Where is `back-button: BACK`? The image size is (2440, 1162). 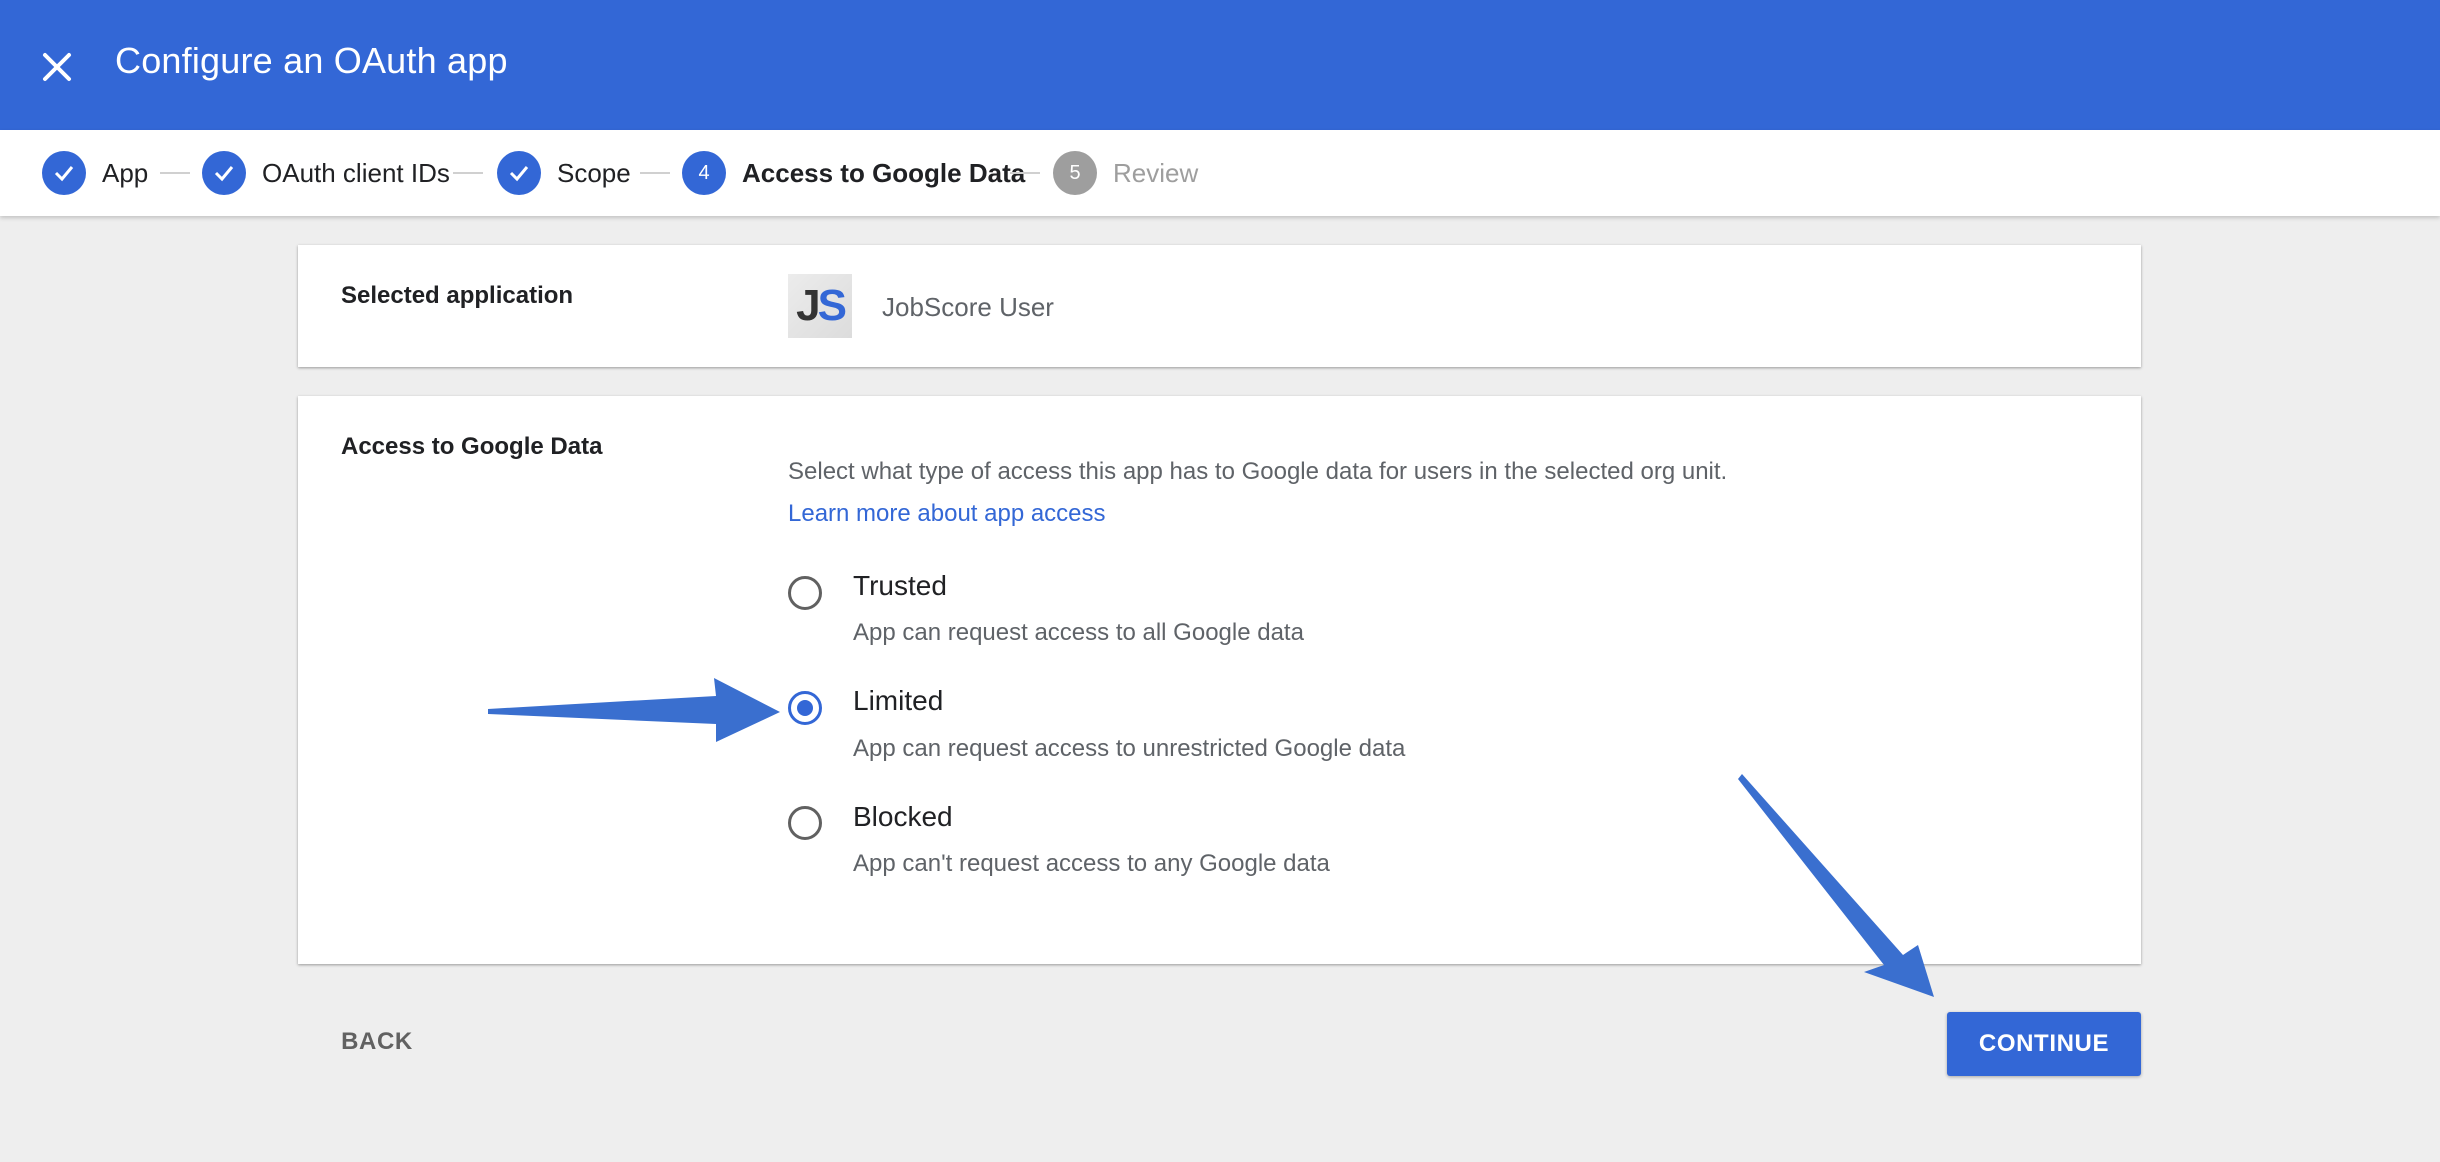 back-button: BACK is located at coordinates (377, 1042).